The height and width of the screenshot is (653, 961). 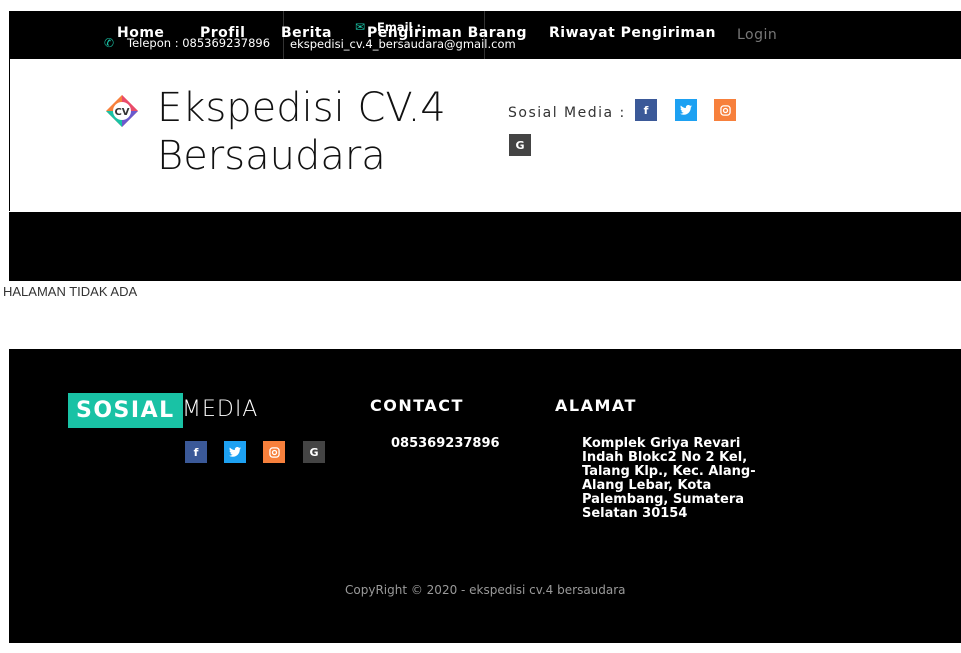 I want to click on not-found-message: HALAMAN TIDAK ADA, so click(x=70, y=291).